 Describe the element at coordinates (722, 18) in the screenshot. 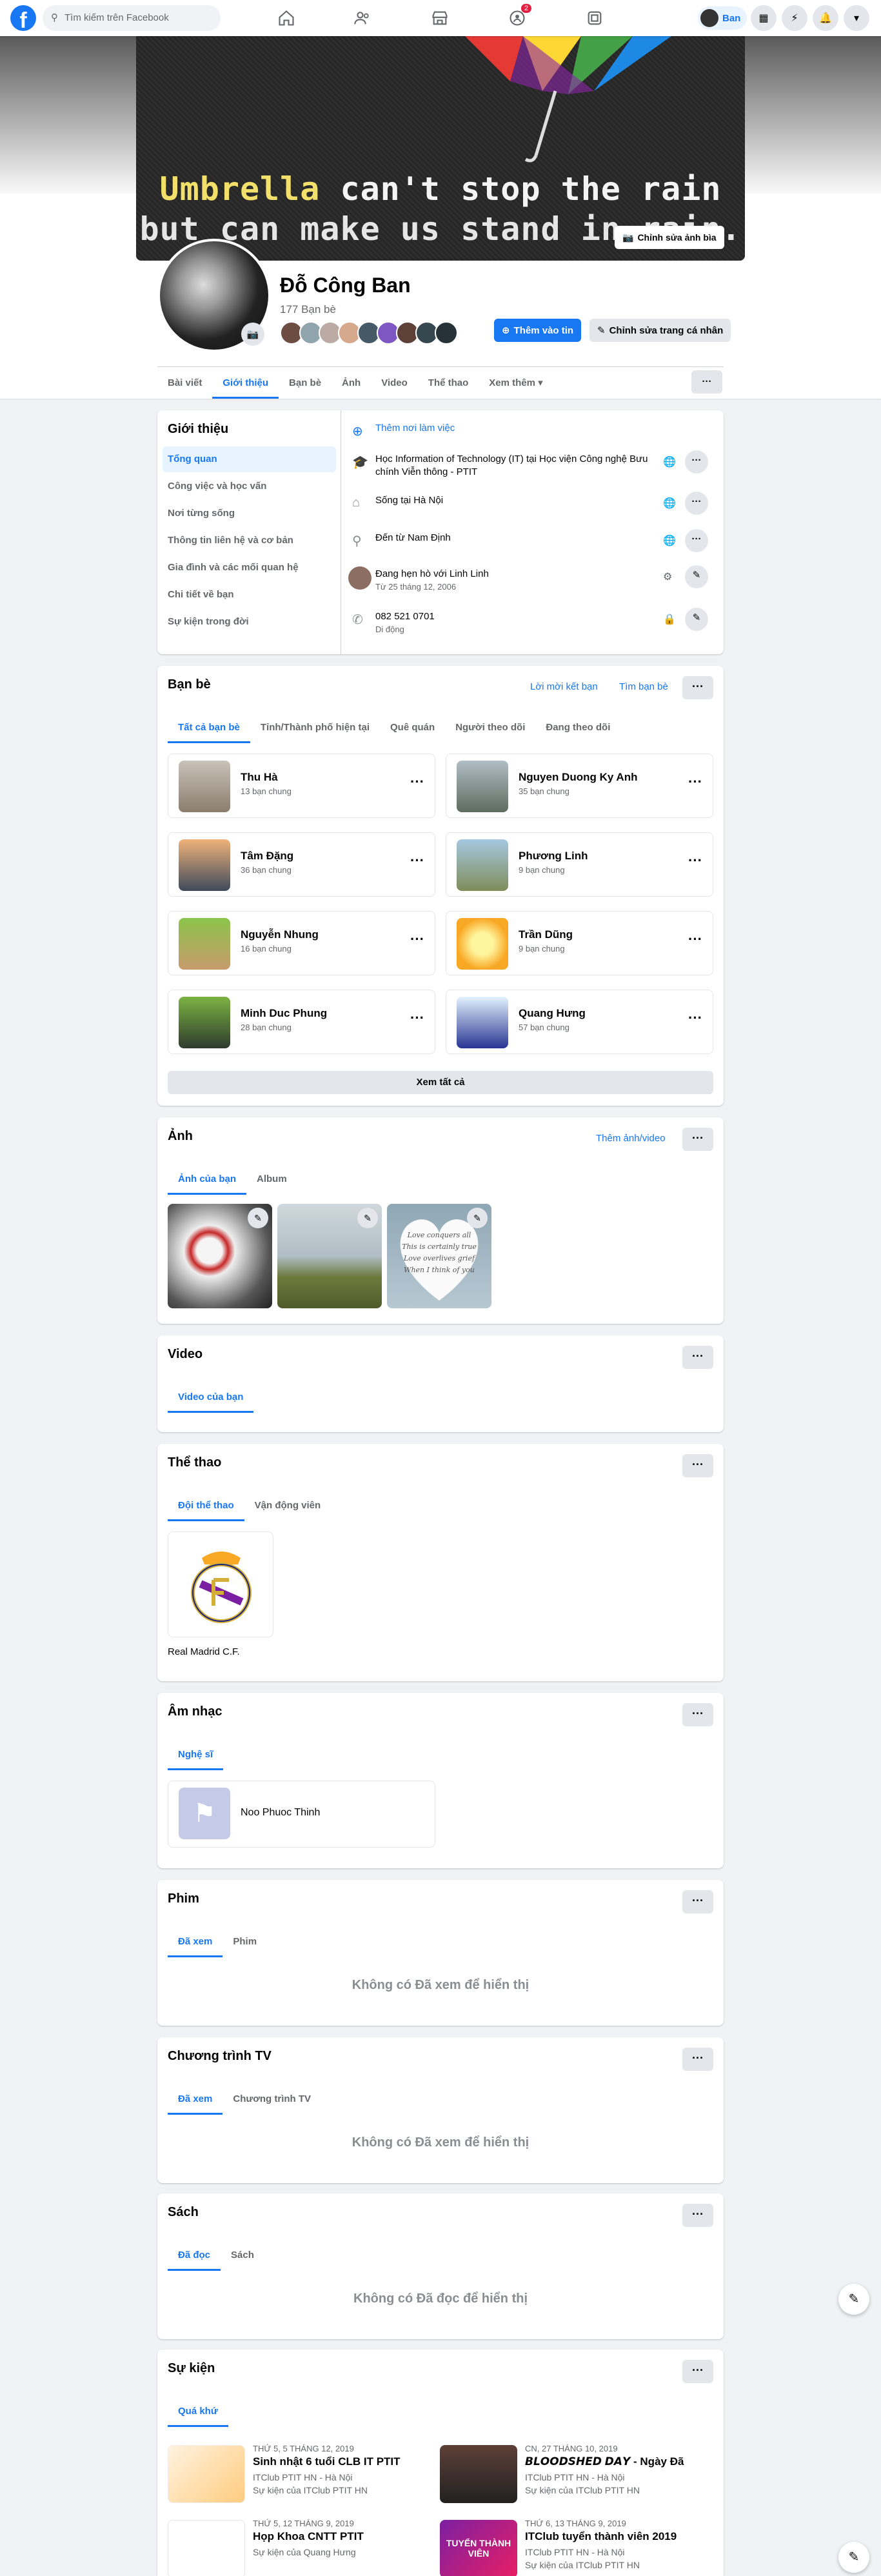

I see `profile-shortcut: Ban` at that location.